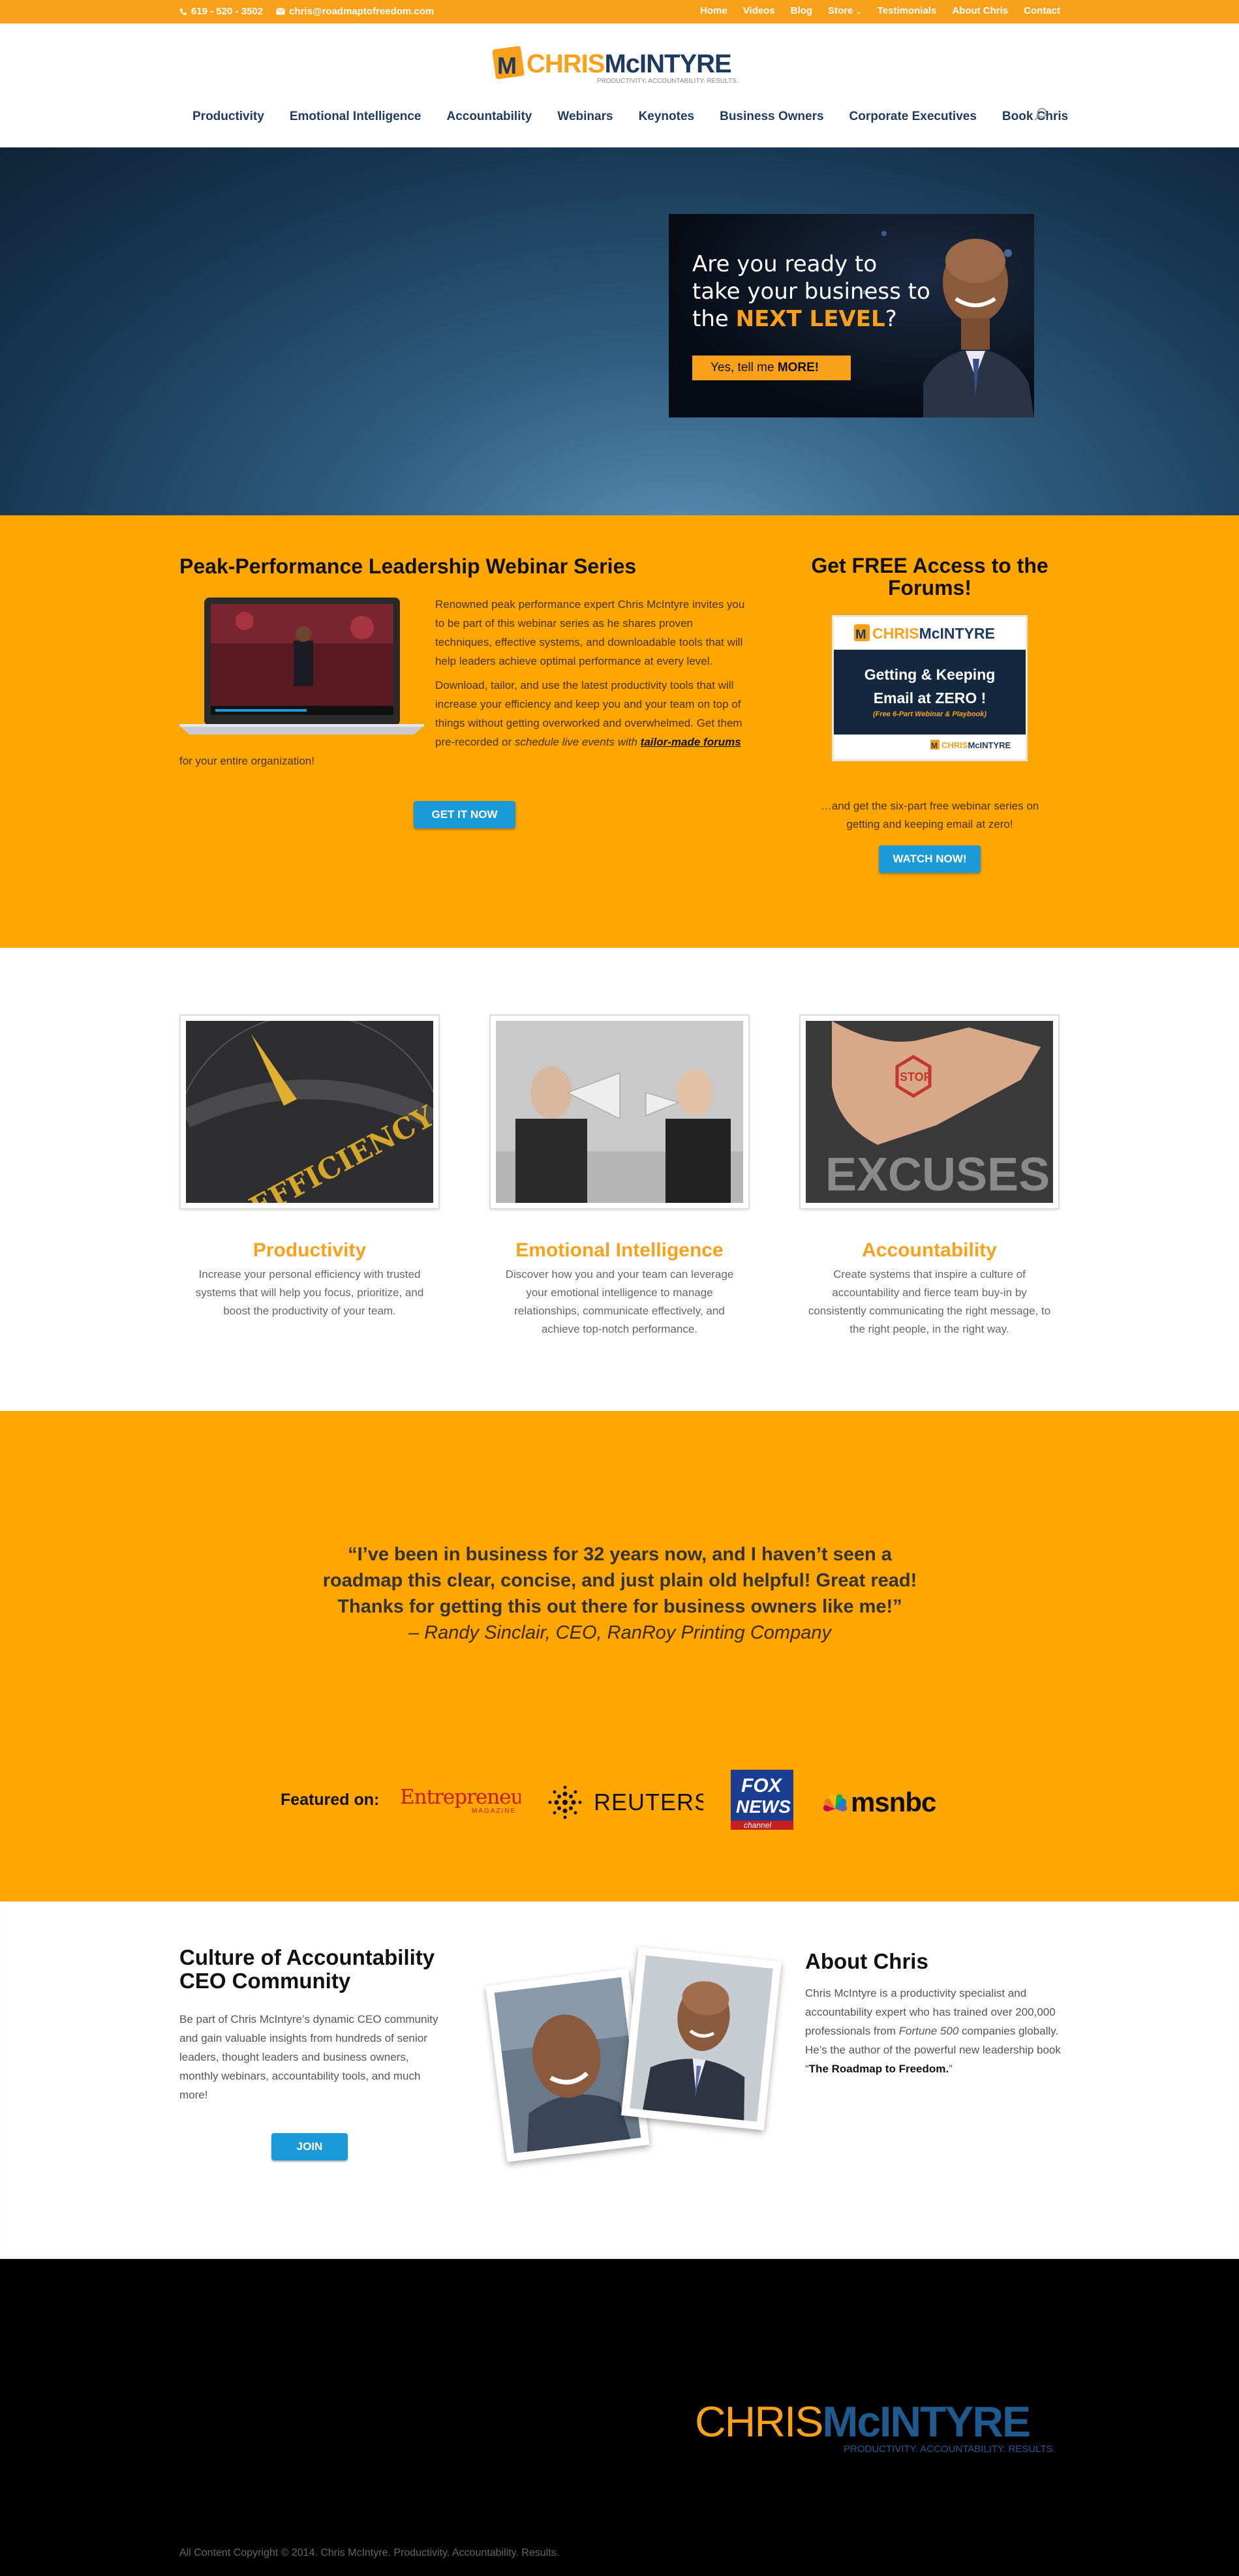 This screenshot has height=2576, width=1239. I want to click on footer-logo-first: CHRIS, so click(759, 2421).